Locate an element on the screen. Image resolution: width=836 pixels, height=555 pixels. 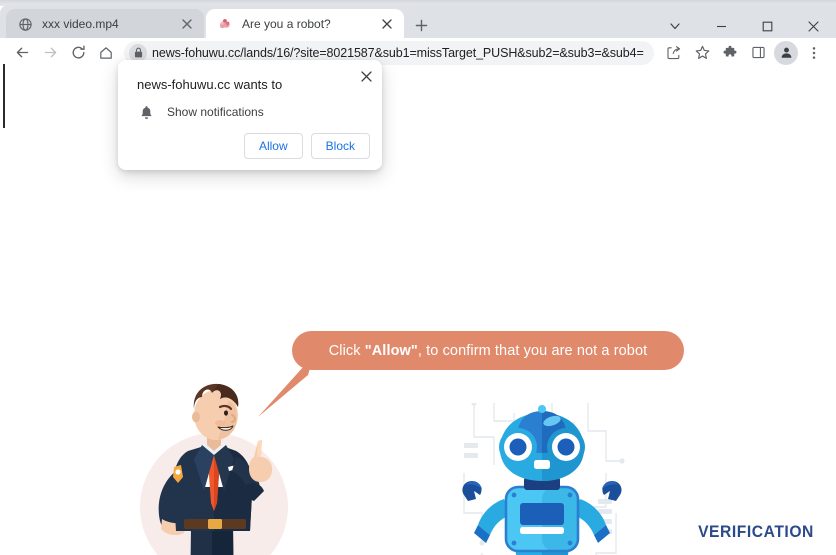
three-dot-menu-icon is located at coordinates (814, 53).